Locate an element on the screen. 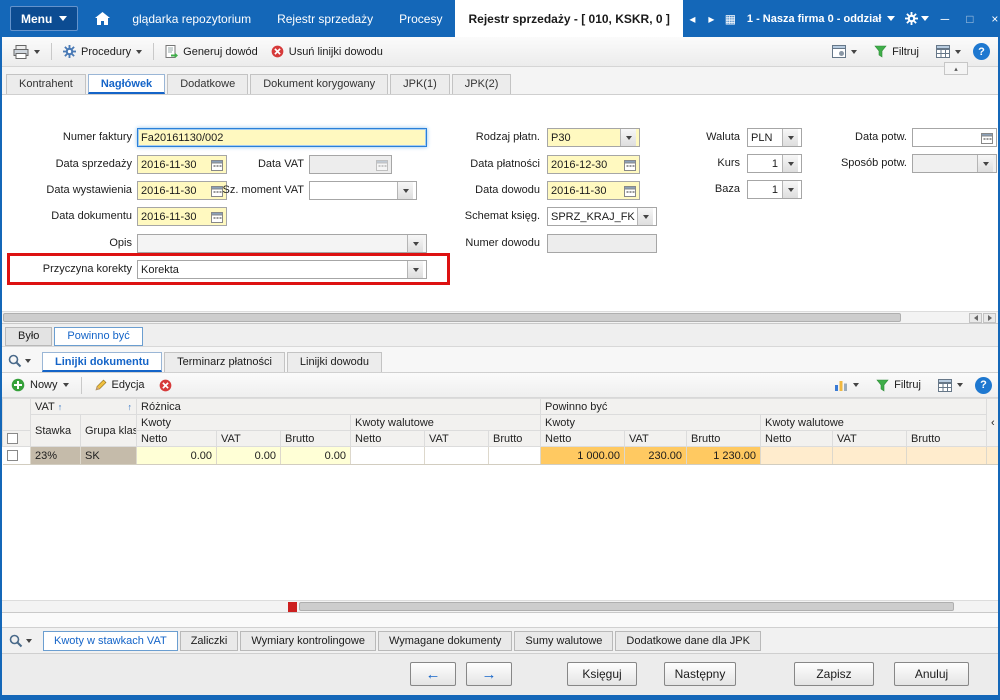  help-button: ? is located at coordinates (981, 51).